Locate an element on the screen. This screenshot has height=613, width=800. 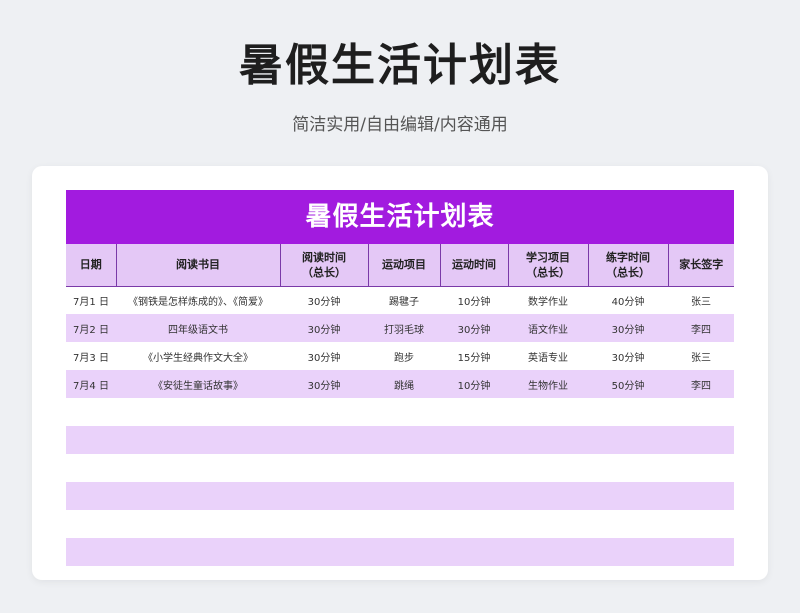
table-row: 7月2 日 四年级语文书 30分钟 打羽毛球 30分钟 语文作业 30分钟 李四 is located at coordinates (400, 328).